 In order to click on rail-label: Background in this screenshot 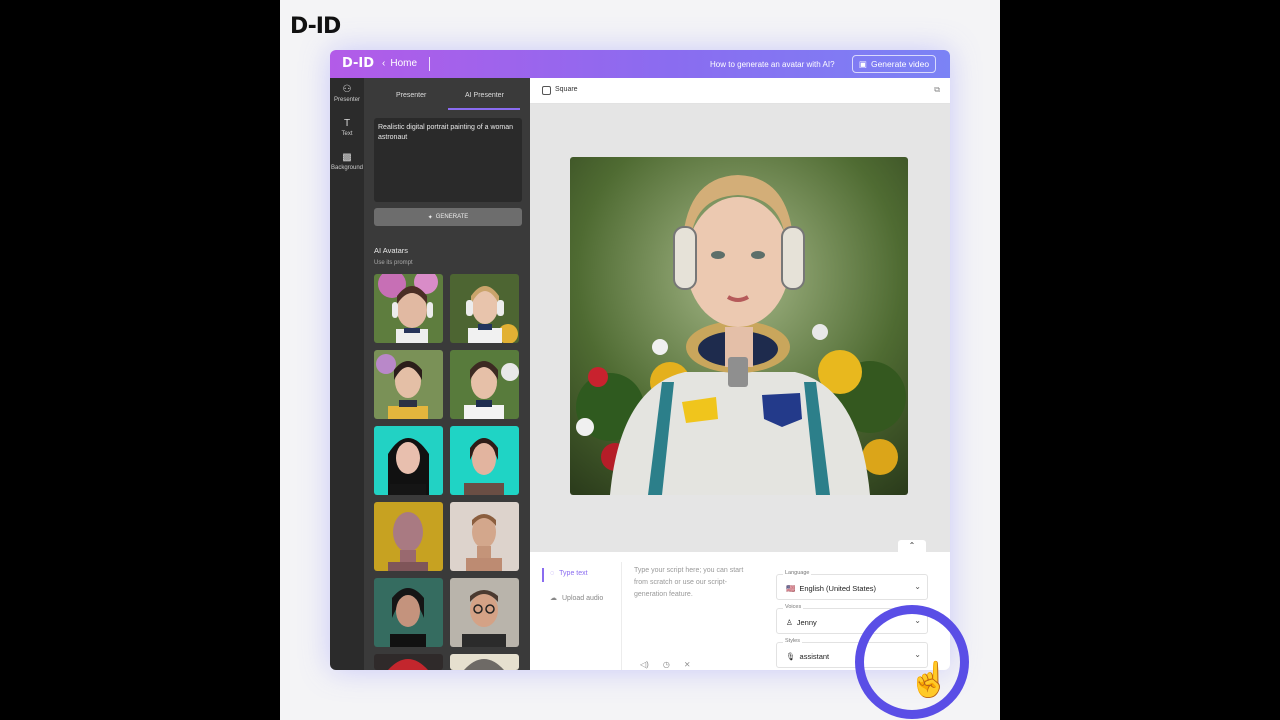, I will do `click(347, 168)`.